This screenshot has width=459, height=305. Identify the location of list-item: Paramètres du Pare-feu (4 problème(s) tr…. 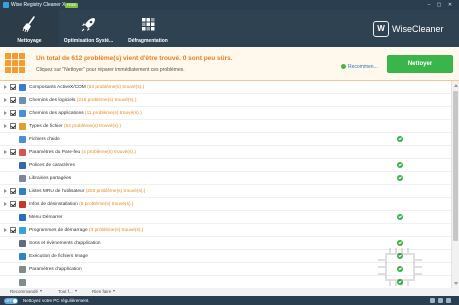
(225, 152).